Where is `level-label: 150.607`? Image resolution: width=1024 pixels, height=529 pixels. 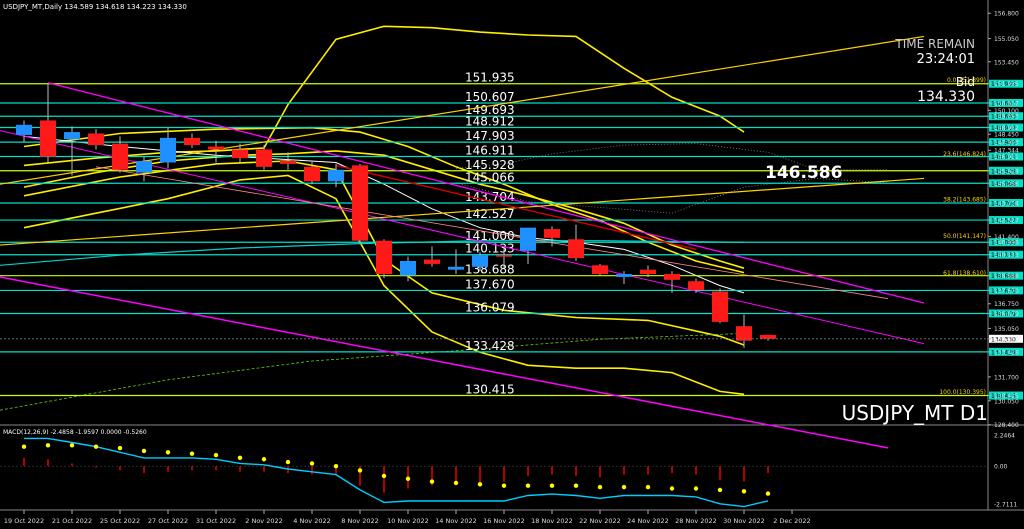
level-label: 150.607 is located at coordinates (490, 97).